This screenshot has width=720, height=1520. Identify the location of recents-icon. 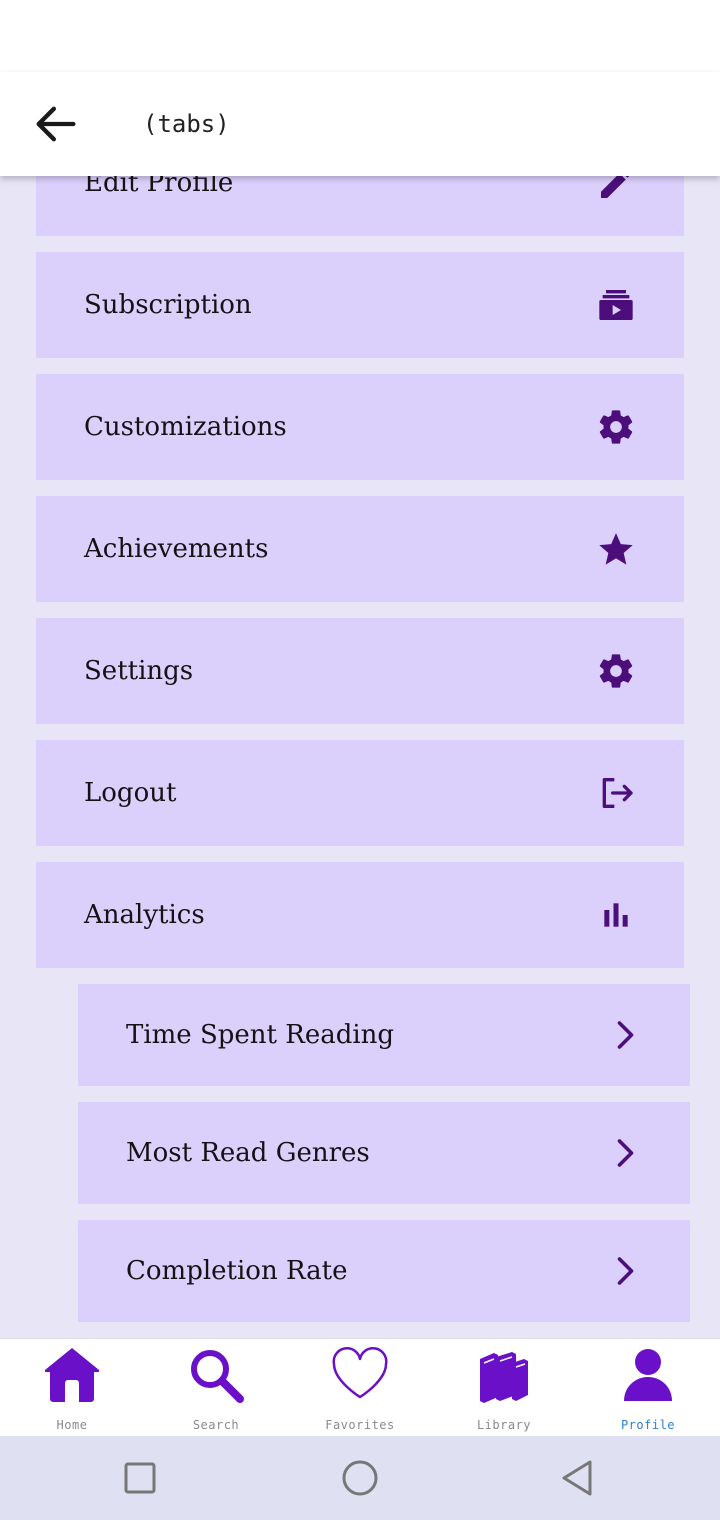
(140, 1478).